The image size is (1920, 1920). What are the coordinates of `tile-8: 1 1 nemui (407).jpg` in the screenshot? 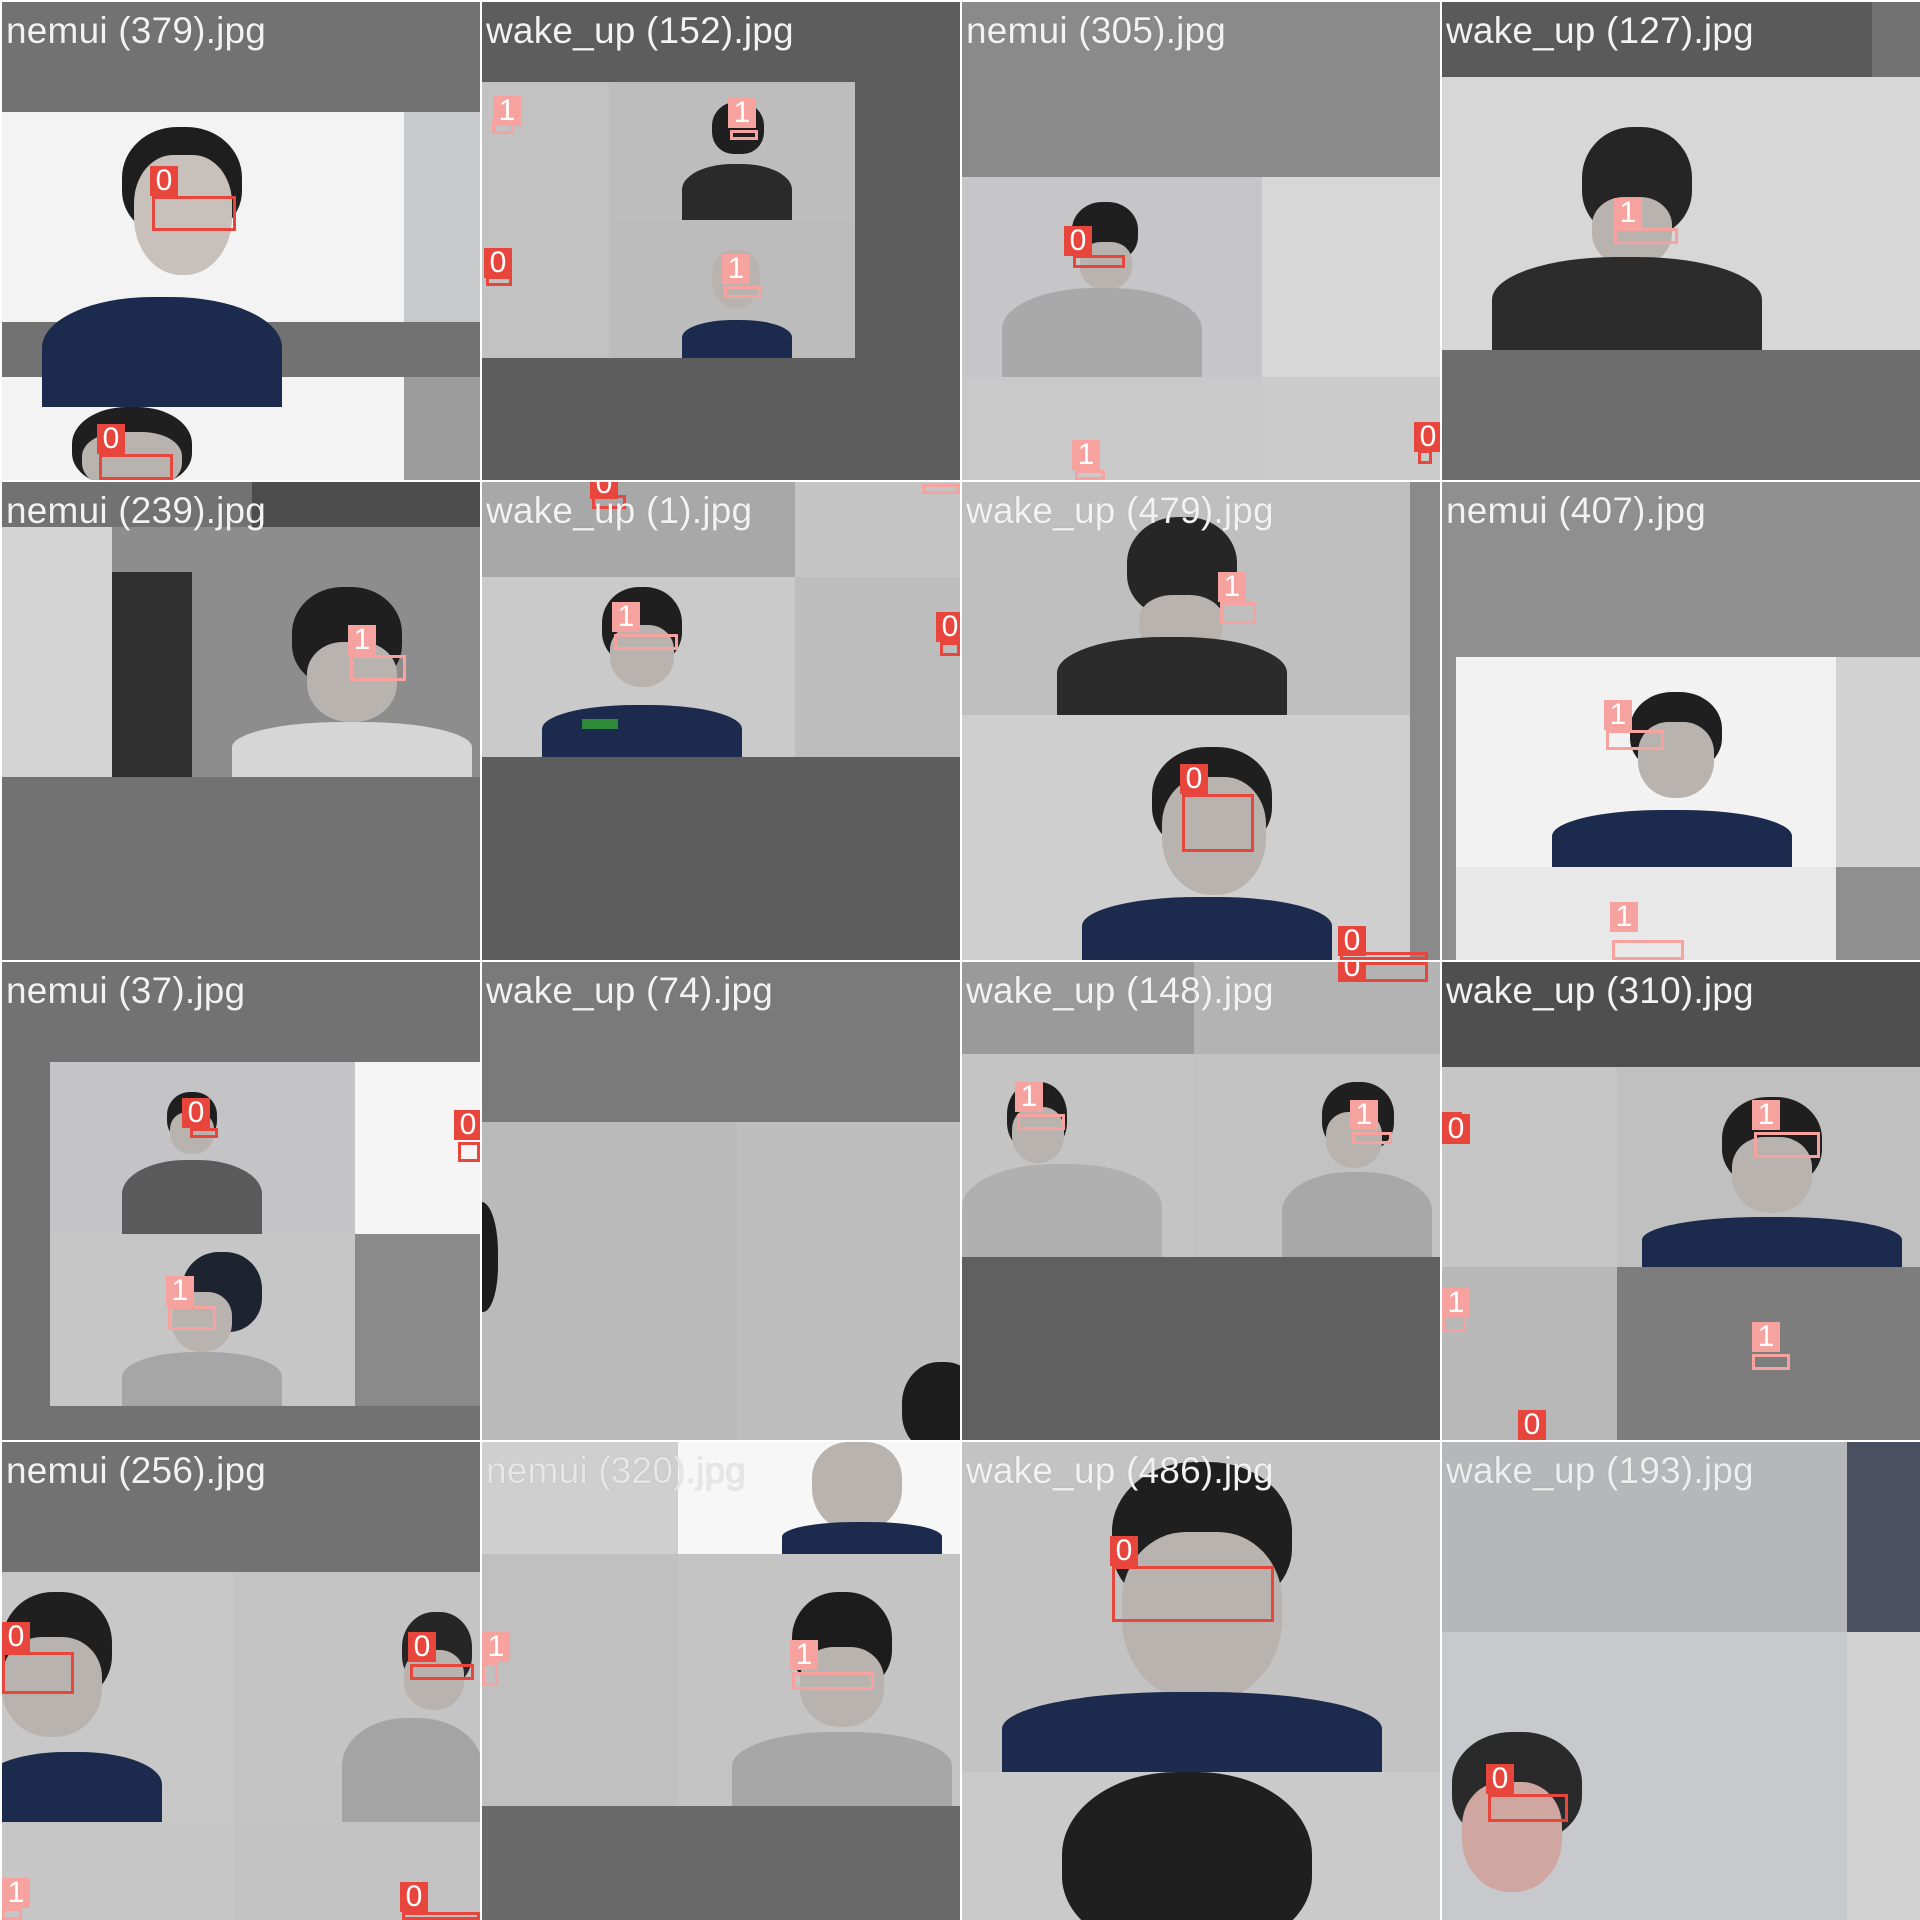 It's located at (1681, 721).